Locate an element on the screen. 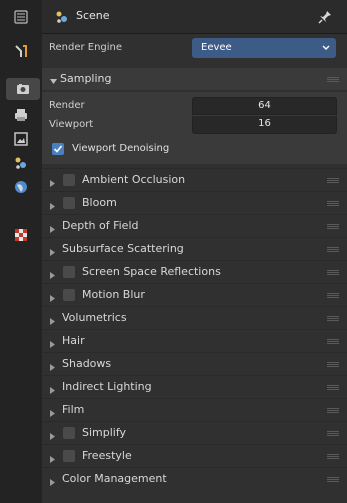 The height and width of the screenshot is (503, 347). output-tab is located at coordinates (21, 115).